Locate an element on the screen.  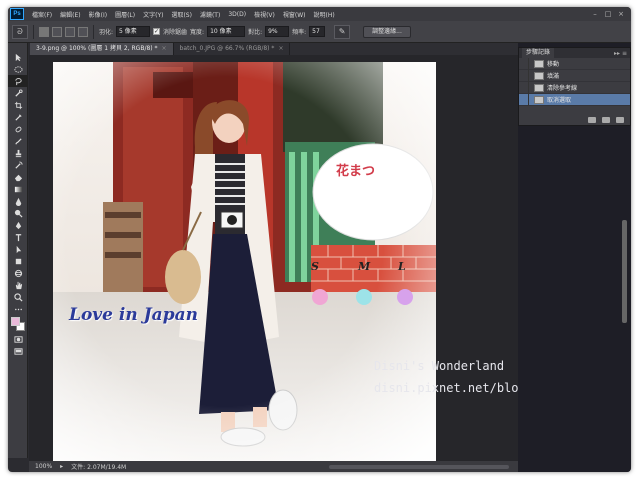
eraser-tool-icon is located at coordinates (18, 177).